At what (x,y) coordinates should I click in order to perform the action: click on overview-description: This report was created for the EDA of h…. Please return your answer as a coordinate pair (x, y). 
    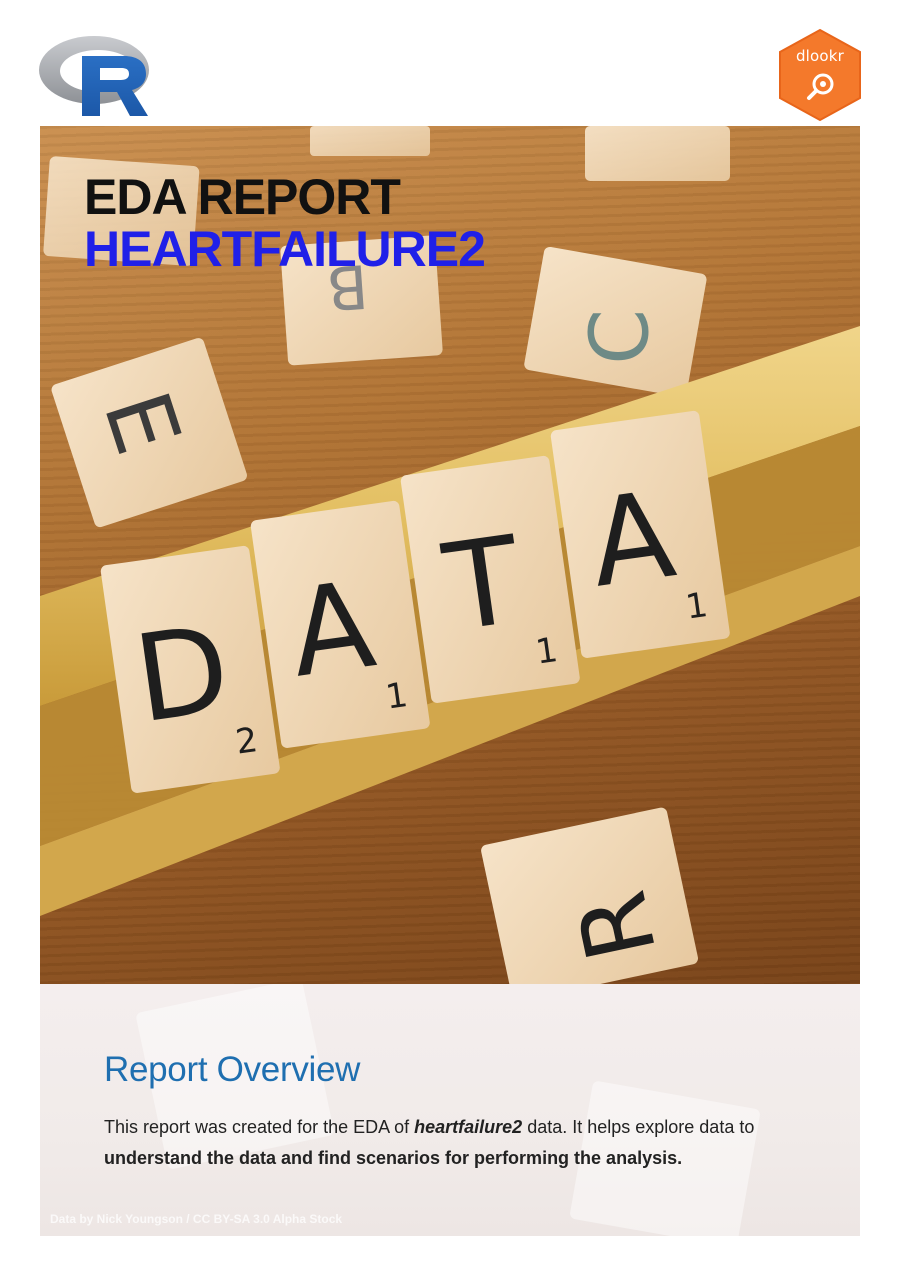
    Looking at the image, I should click on (454, 1143).